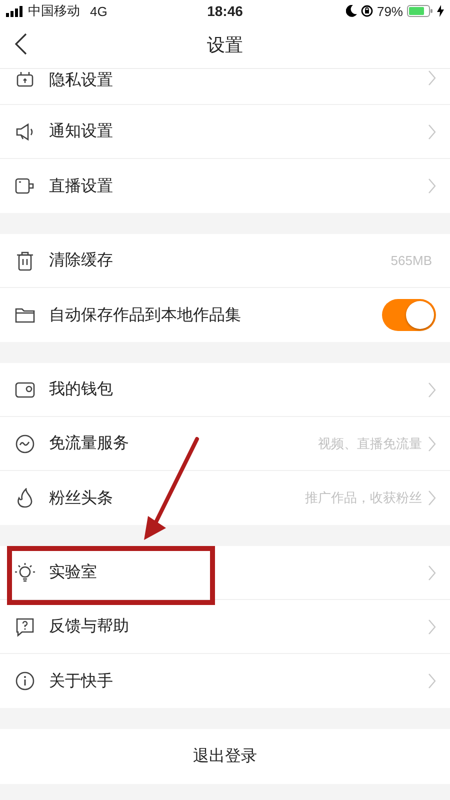  Describe the element at coordinates (99, 11) in the screenshot. I see `network-type: 4G` at that location.